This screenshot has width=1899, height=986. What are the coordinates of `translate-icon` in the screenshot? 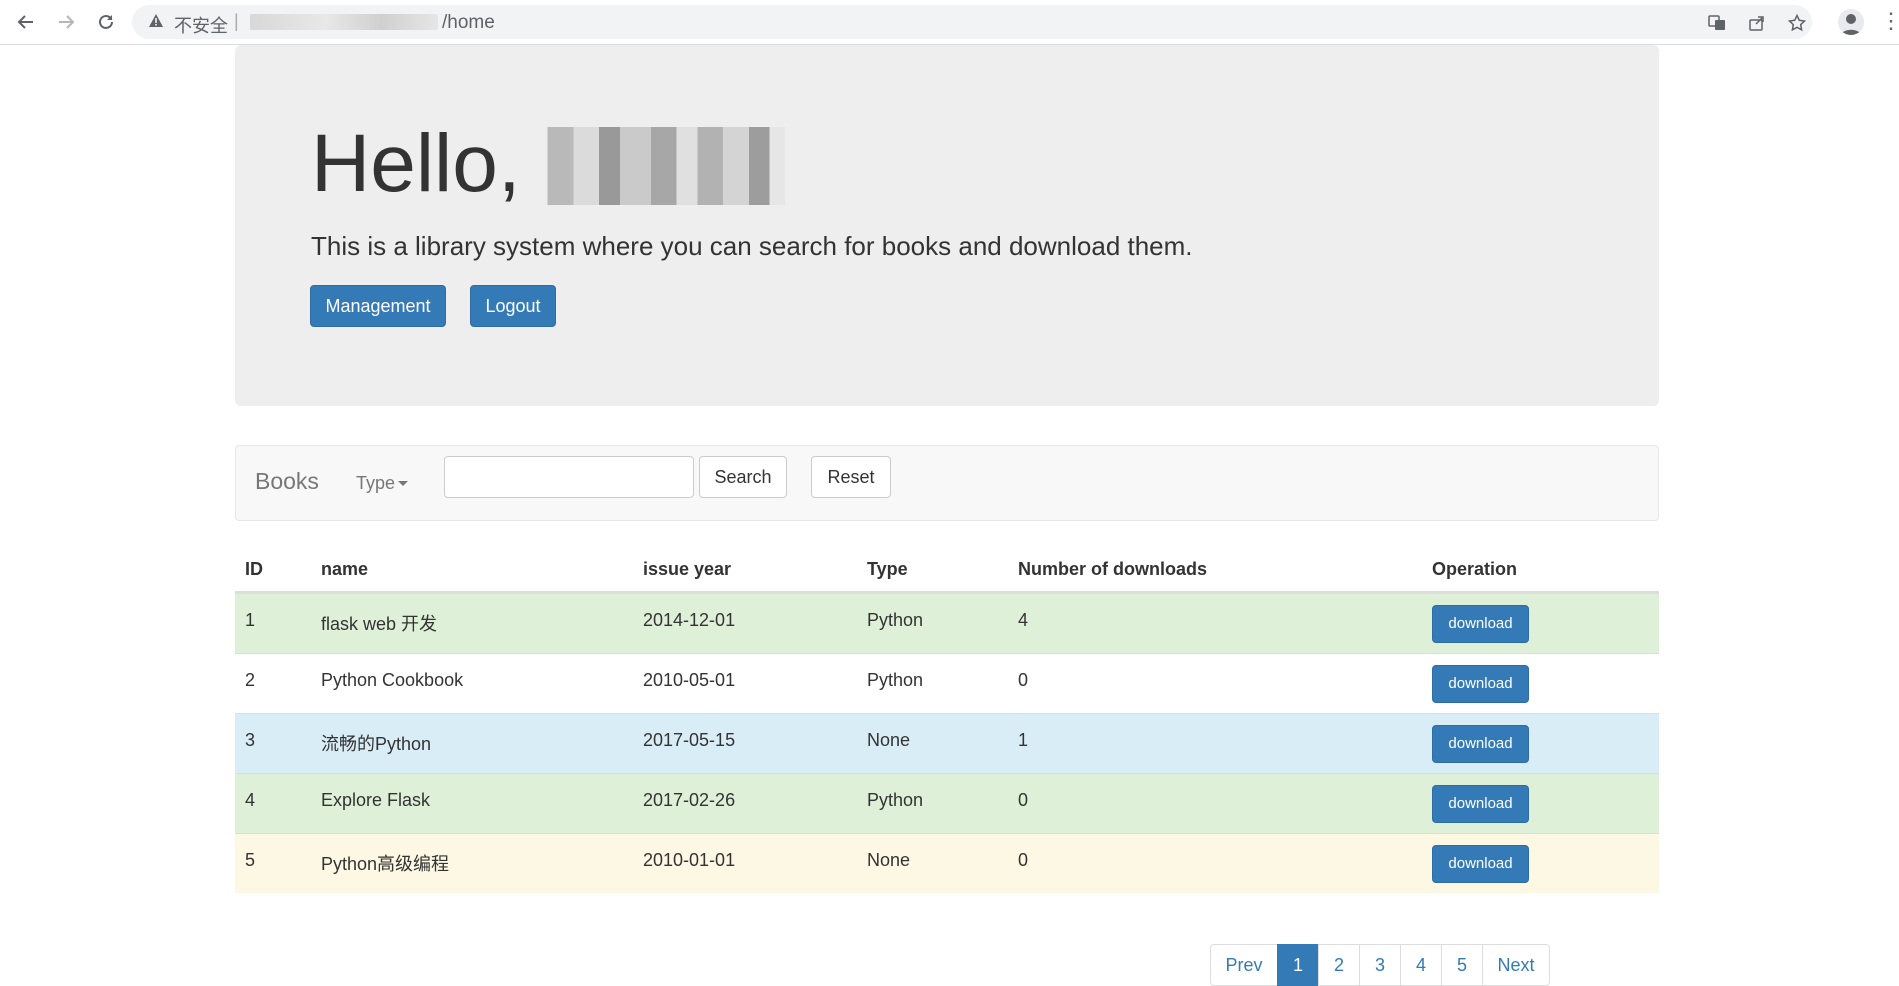 It's located at (1717, 23).